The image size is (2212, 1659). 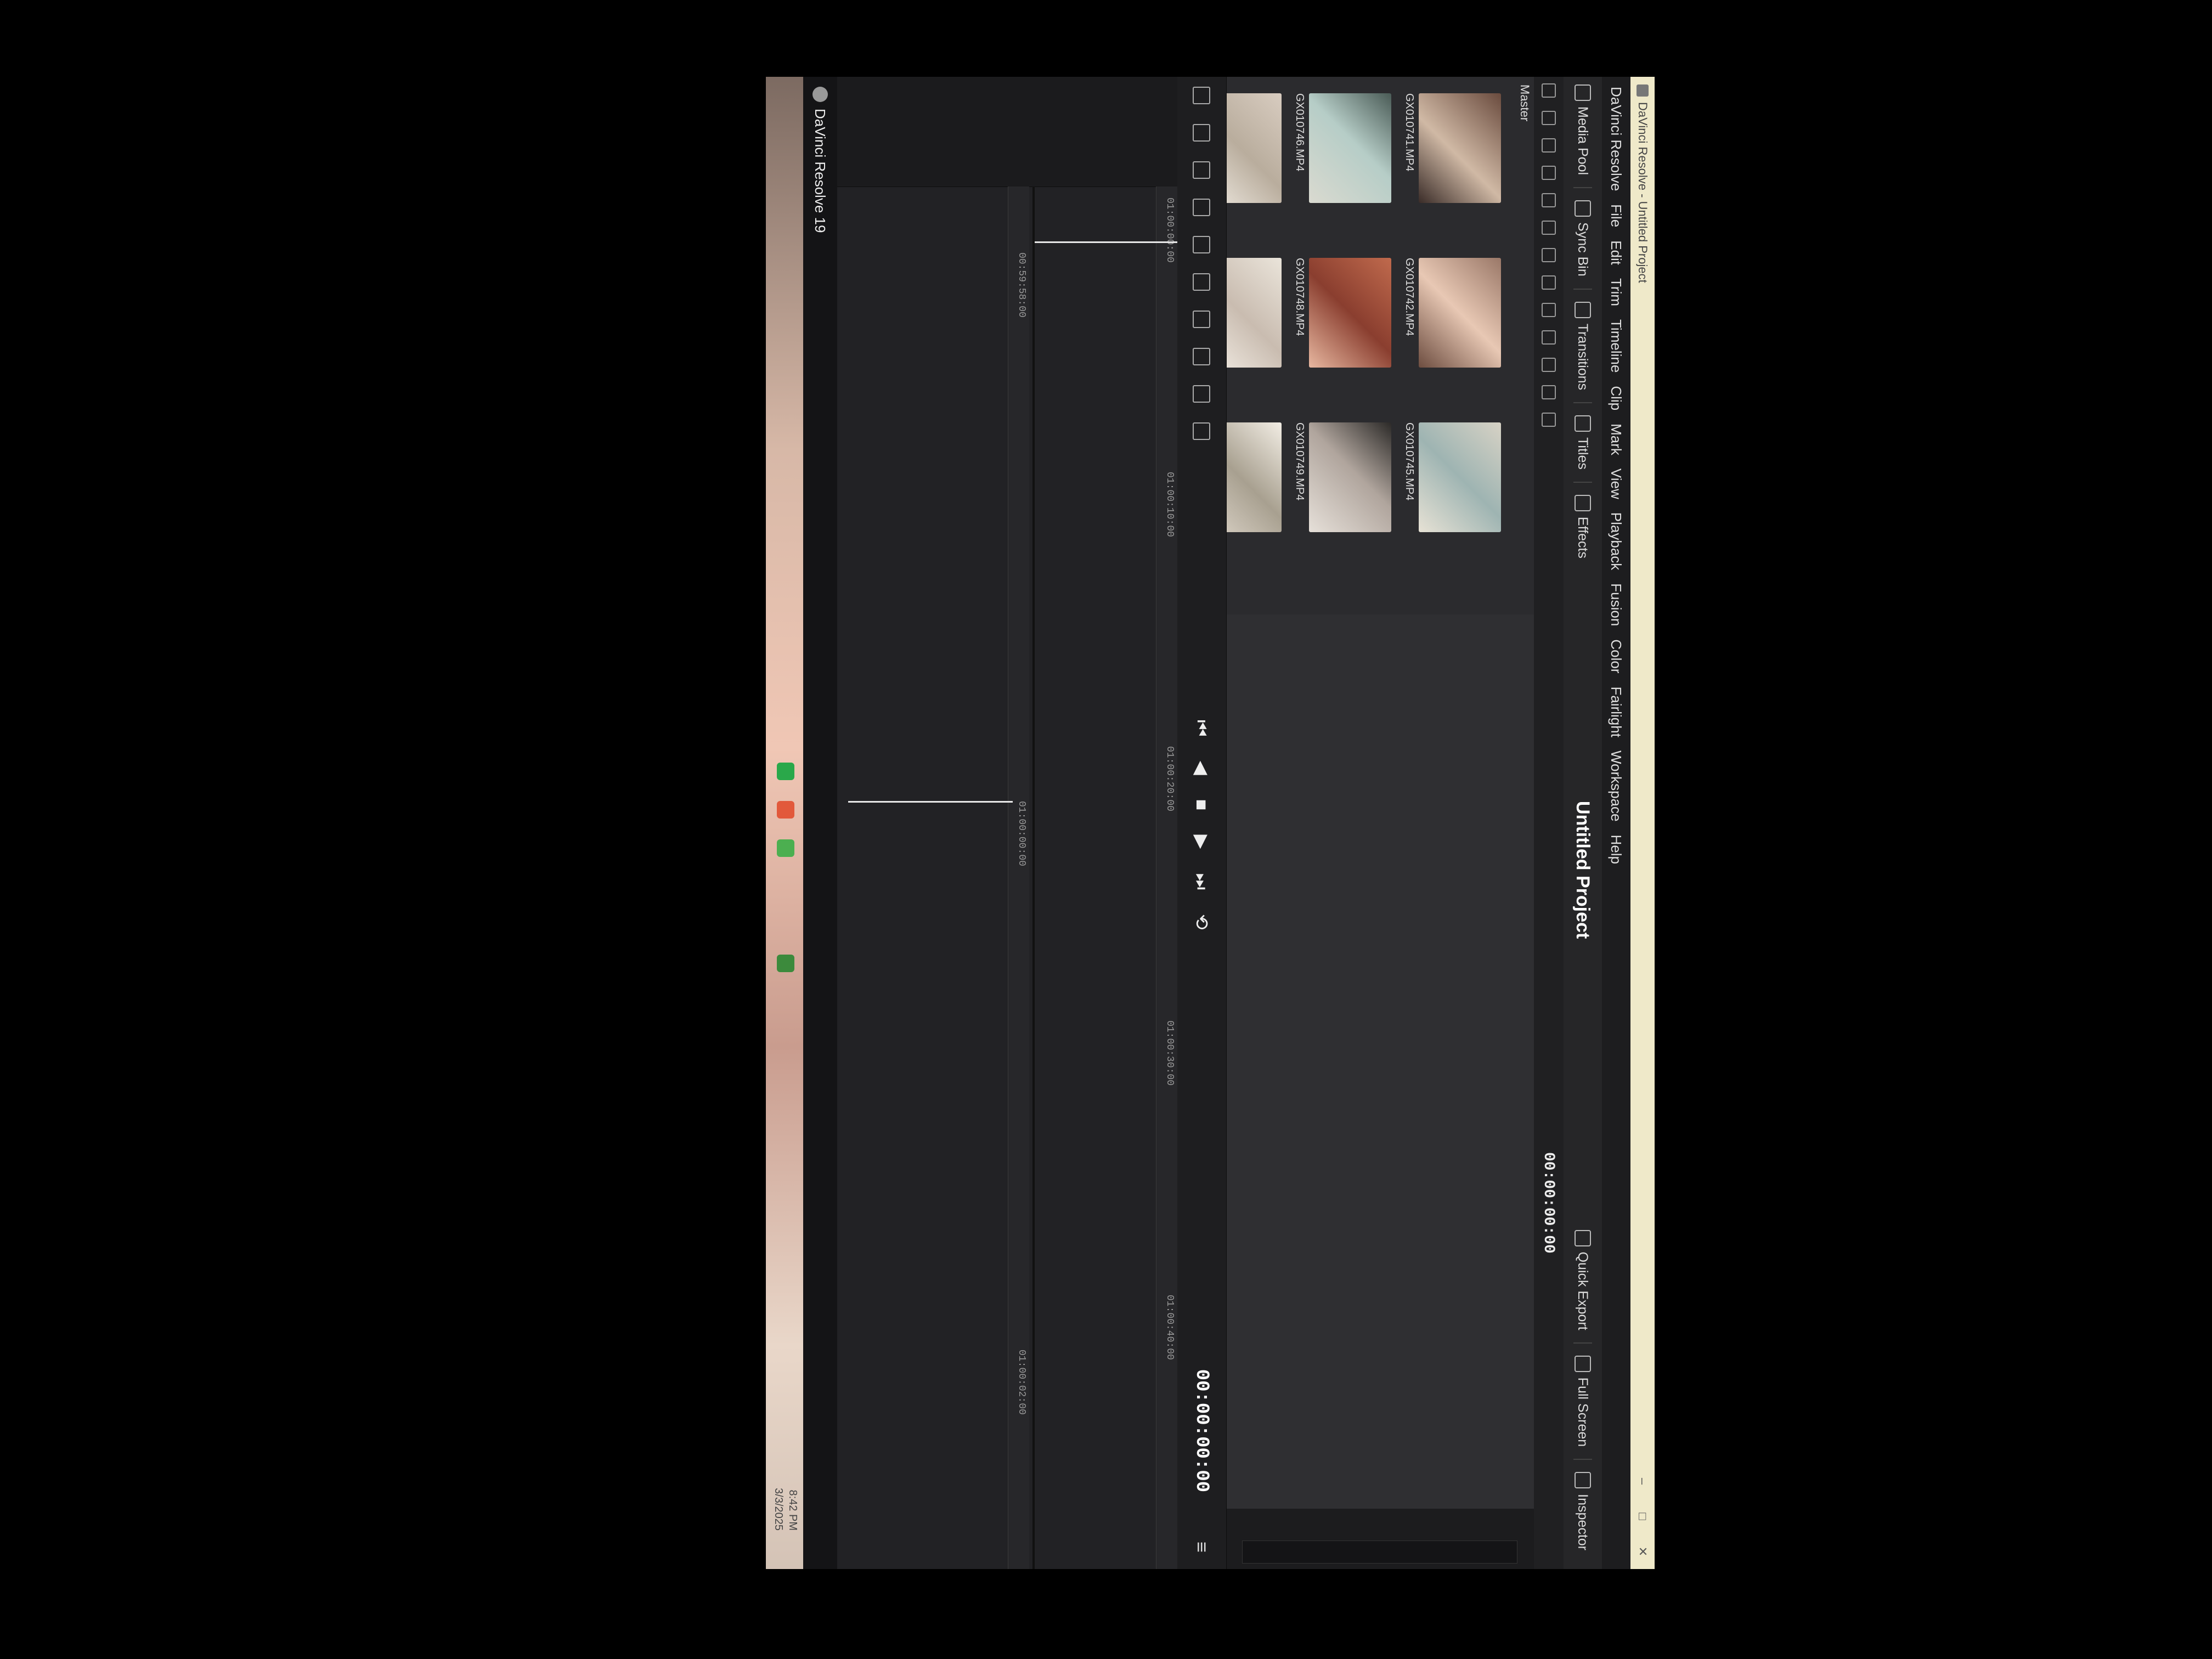 What do you see at coordinates (1583, 345) in the screenshot?
I see `transitions-button: Transitions` at bounding box center [1583, 345].